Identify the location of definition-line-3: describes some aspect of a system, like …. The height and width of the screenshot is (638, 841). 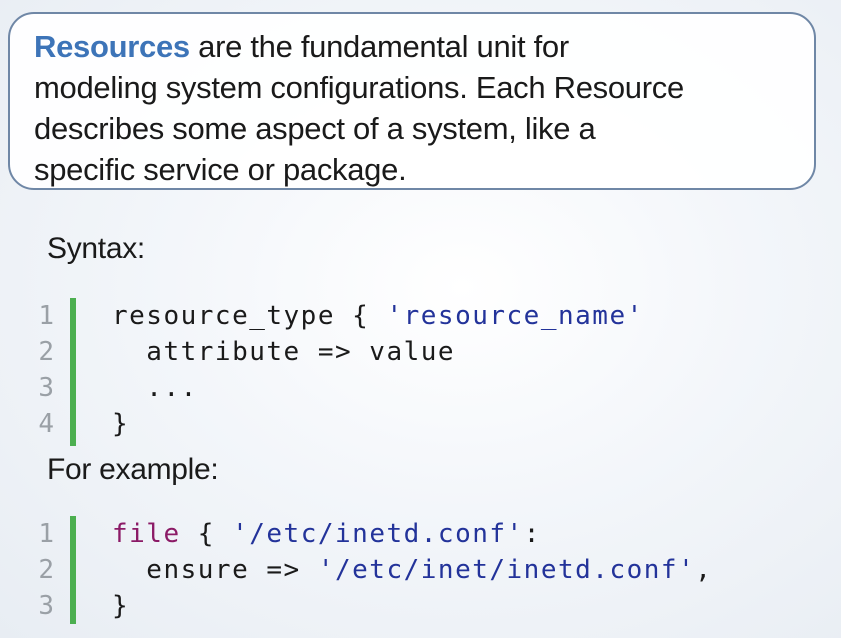
(315, 128).